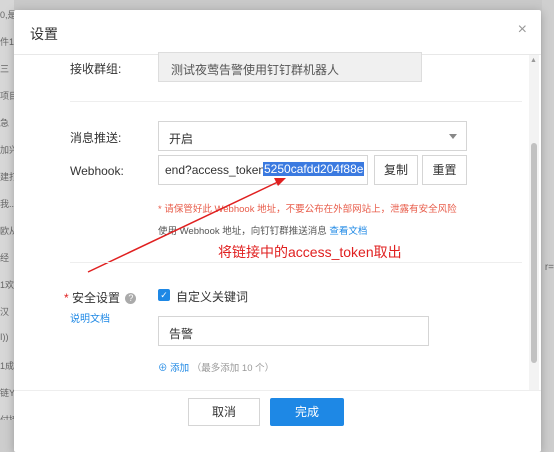 This screenshot has width=554, height=452. What do you see at coordinates (310, 252) in the screenshot?
I see `annotation-text: 将链接中的access_token取出` at bounding box center [310, 252].